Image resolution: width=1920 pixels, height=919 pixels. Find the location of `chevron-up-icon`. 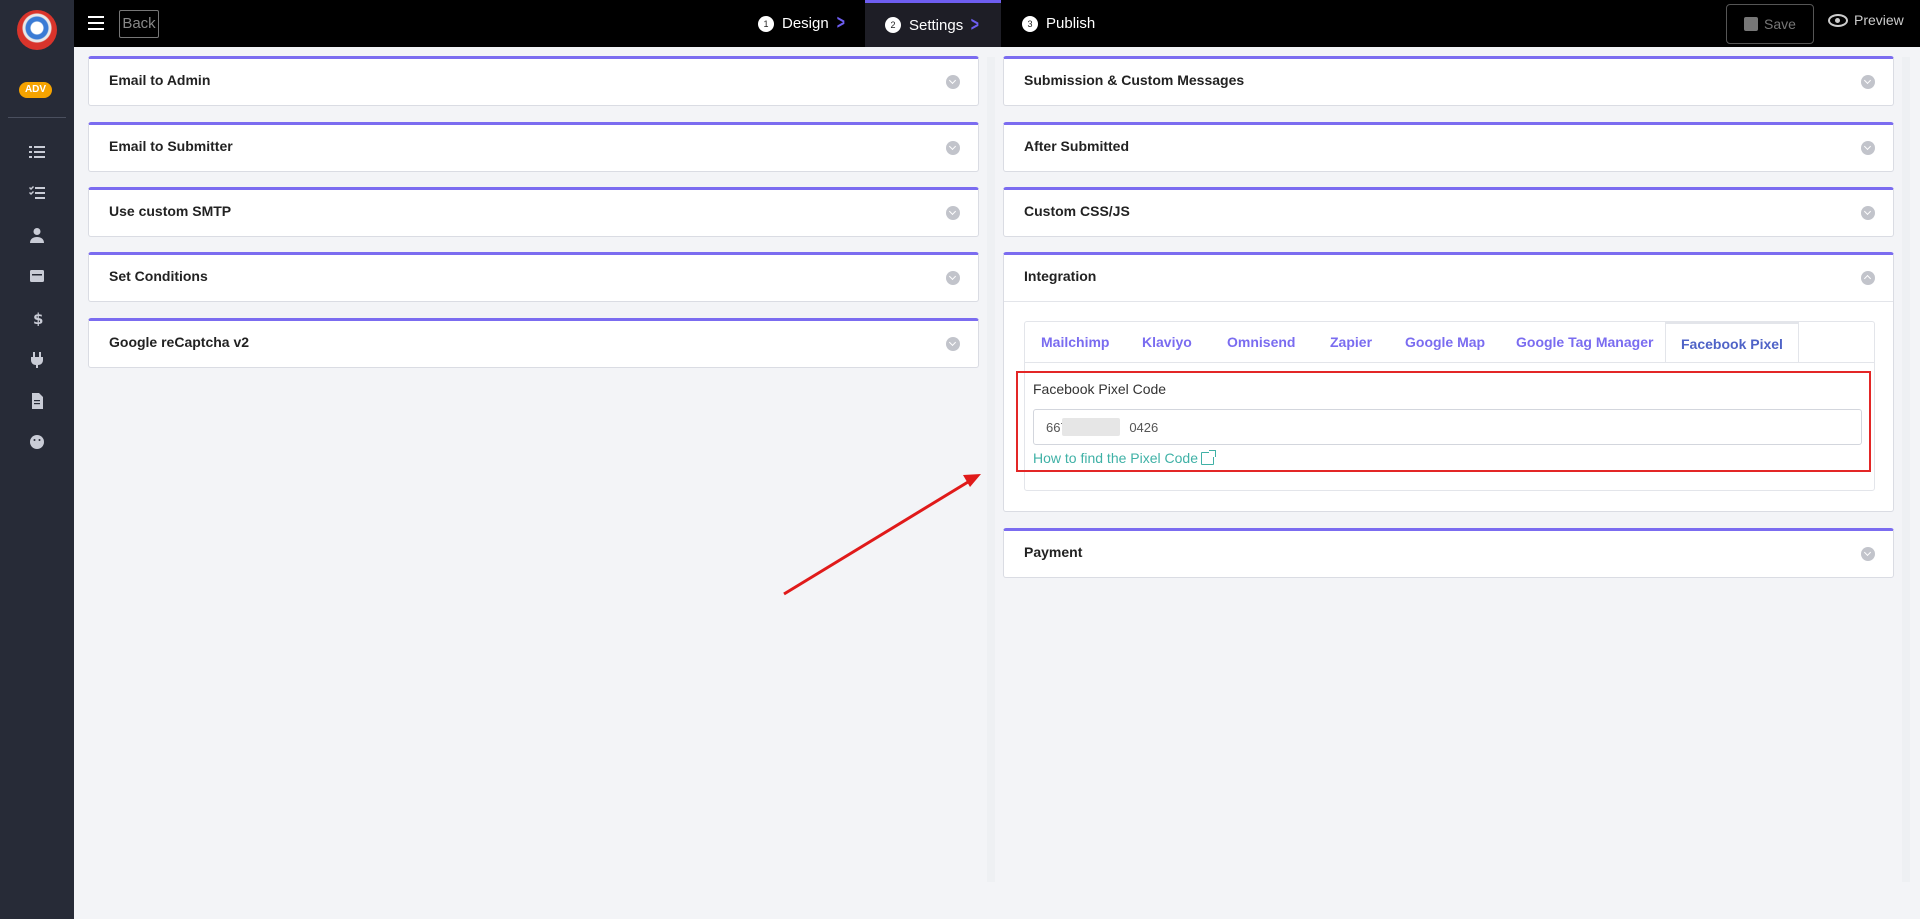

chevron-up-icon is located at coordinates (1868, 278).